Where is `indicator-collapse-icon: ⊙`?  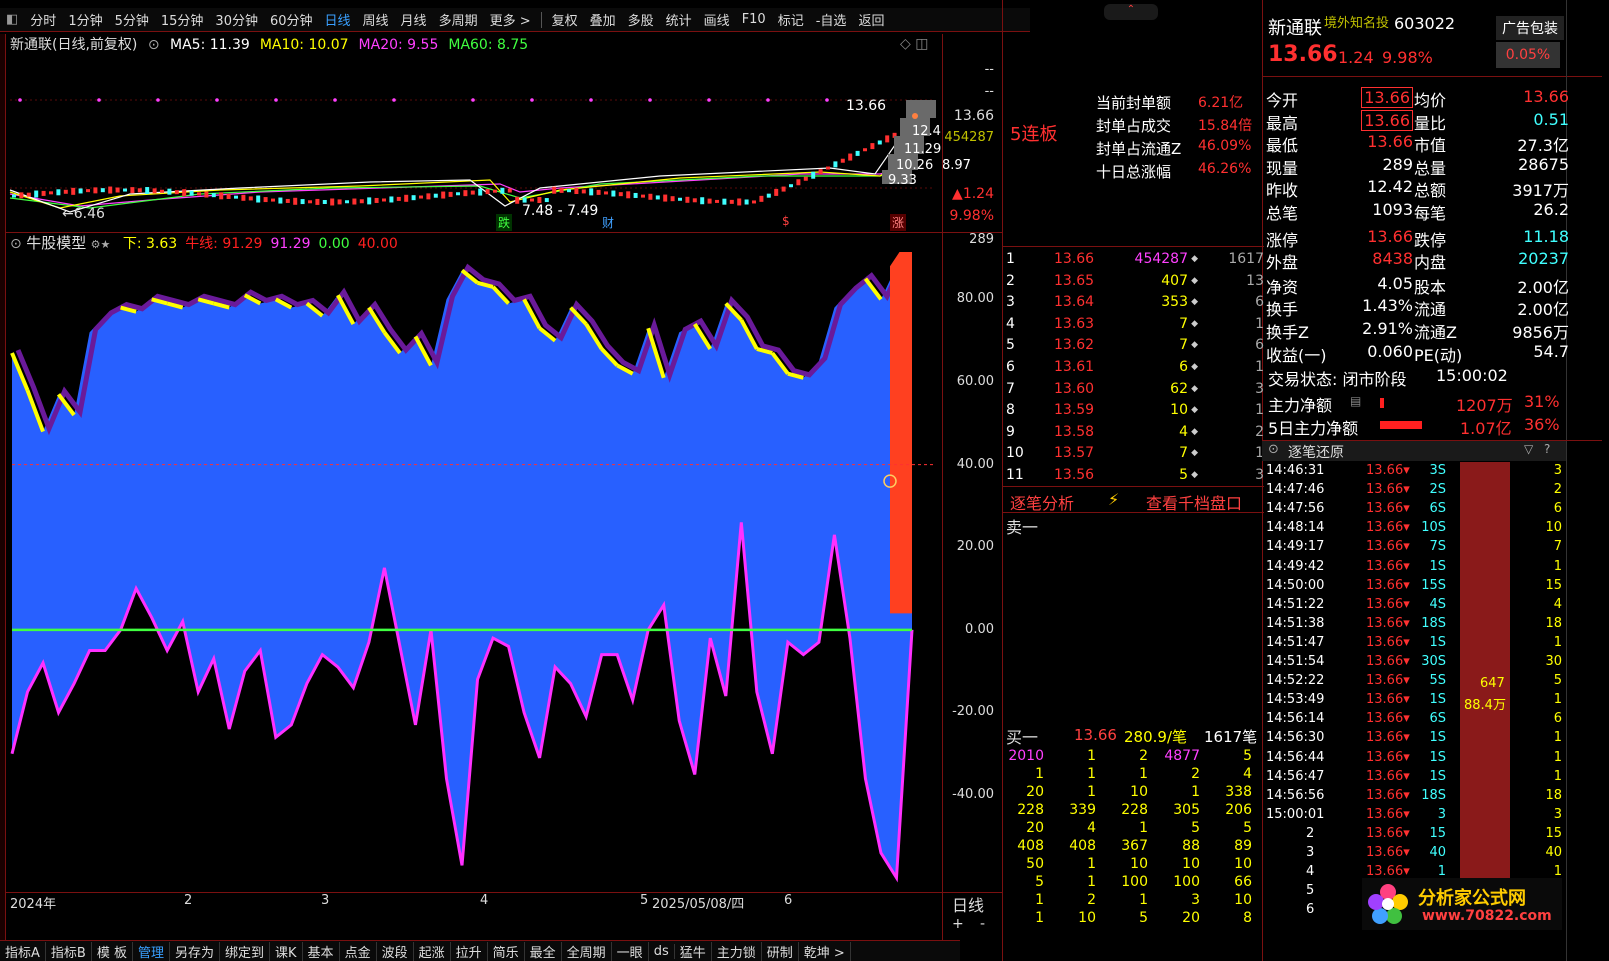
indicator-collapse-icon: ⊙ is located at coordinates (16, 244).